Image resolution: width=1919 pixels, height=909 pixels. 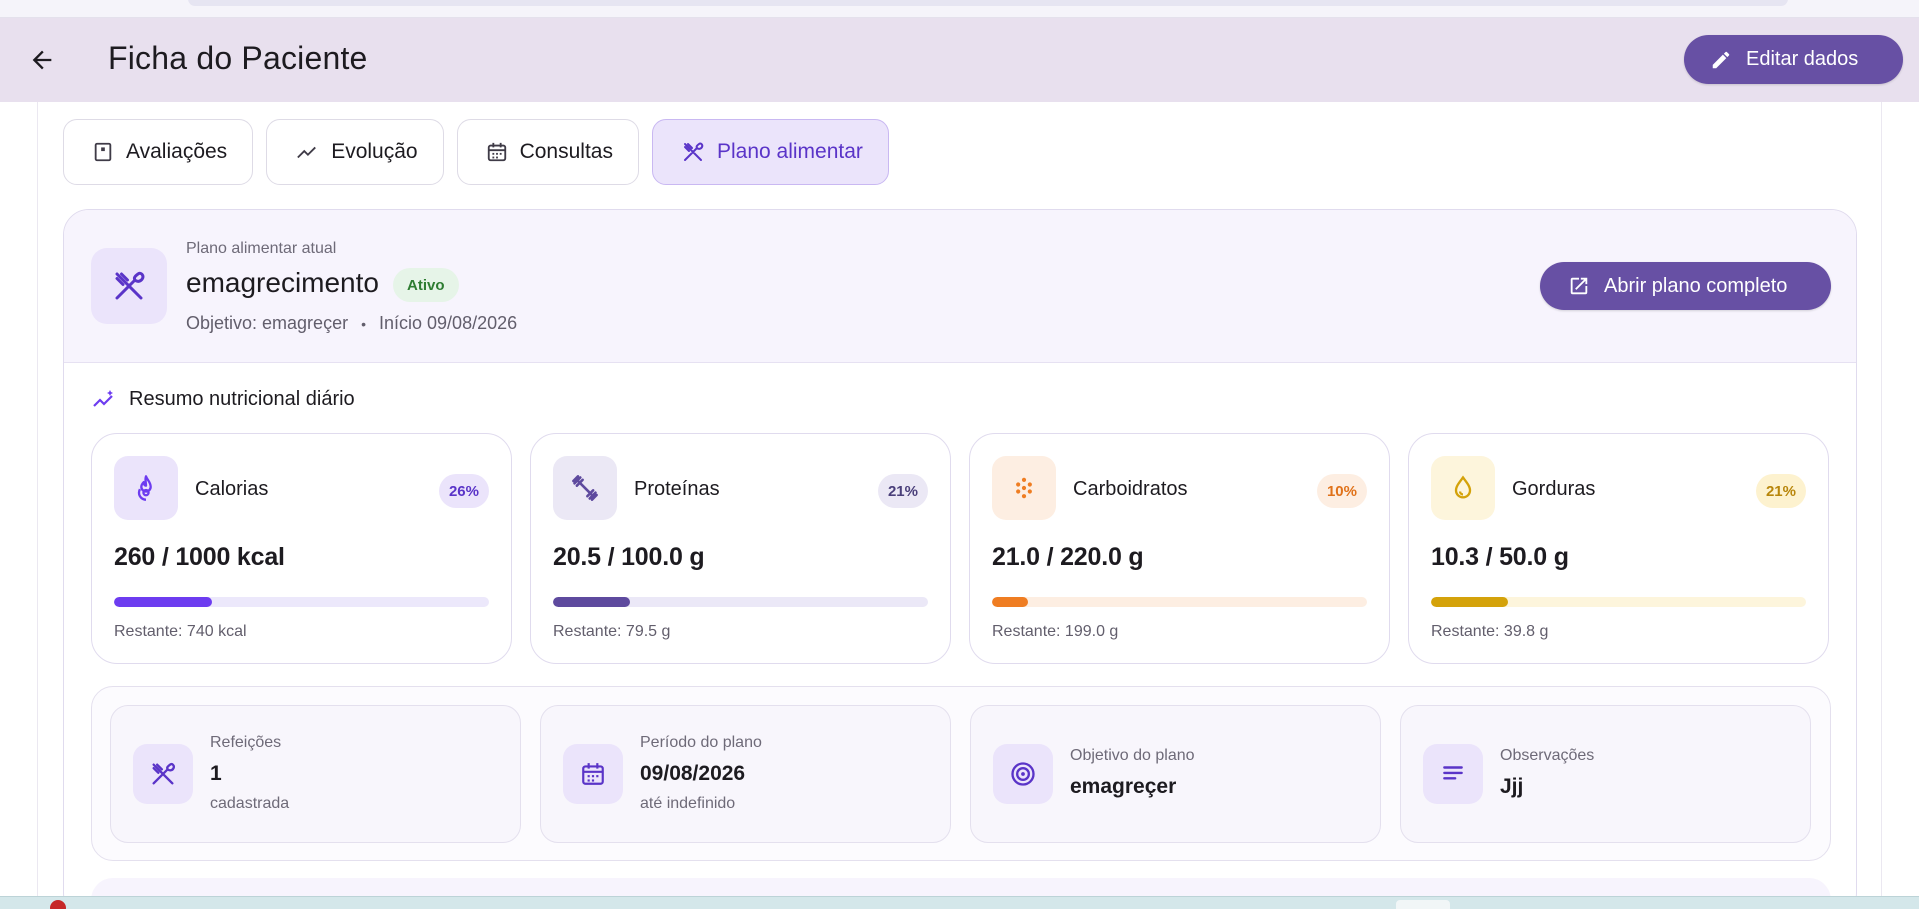 What do you see at coordinates (282, 282) in the screenshot?
I see `meal-plan-name: emagrecimento` at bounding box center [282, 282].